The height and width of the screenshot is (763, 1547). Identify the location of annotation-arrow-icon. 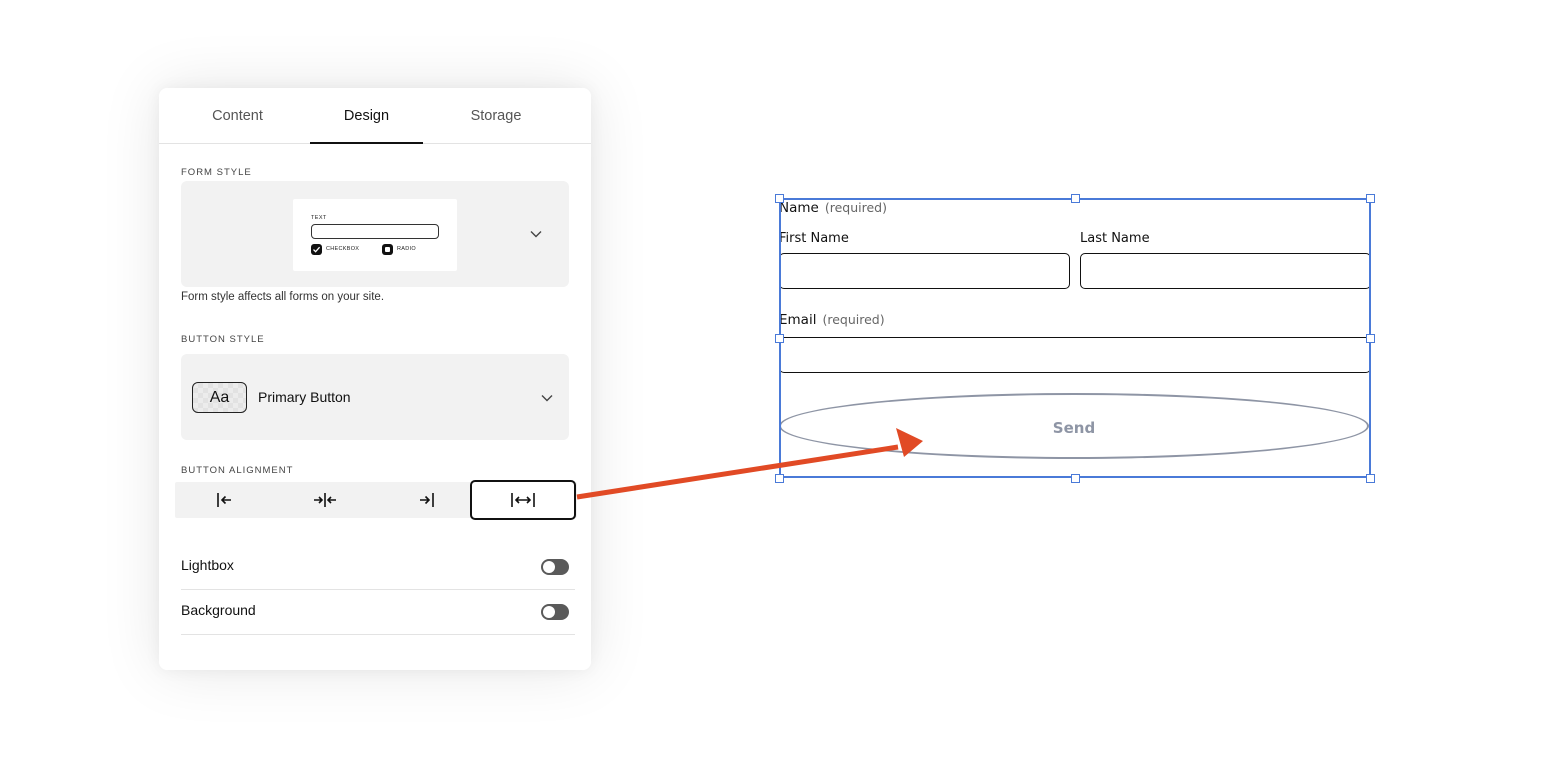
(749, 464).